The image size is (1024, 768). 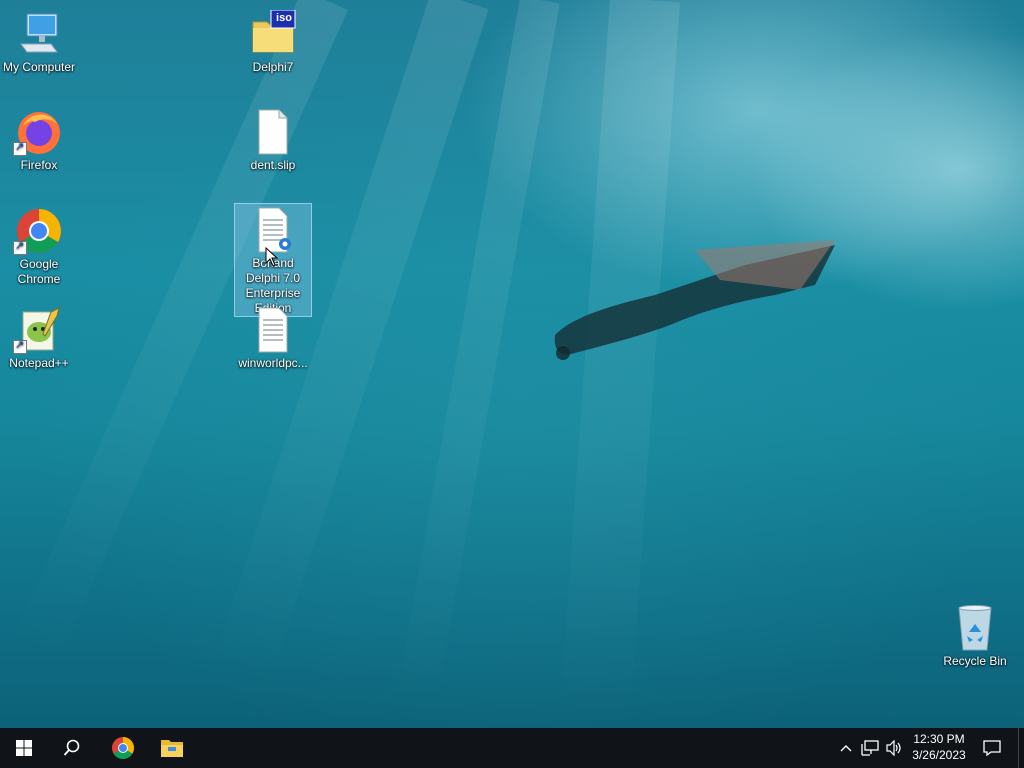 What do you see at coordinates (1021, 748) in the screenshot?
I see `show-desktop-button` at bounding box center [1021, 748].